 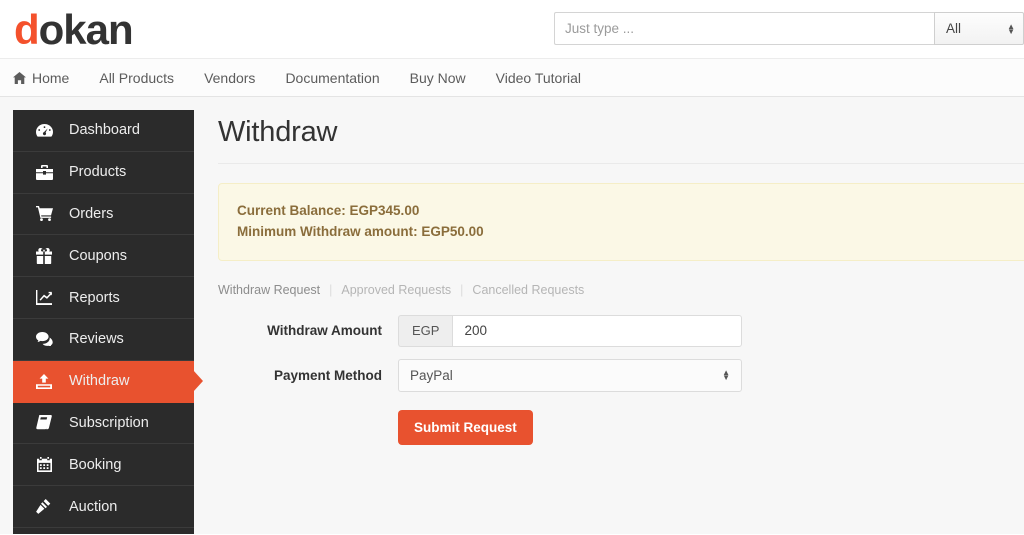 I want to click on subnav-approved-requests: Approved Requests, so click(x=396, y=290).